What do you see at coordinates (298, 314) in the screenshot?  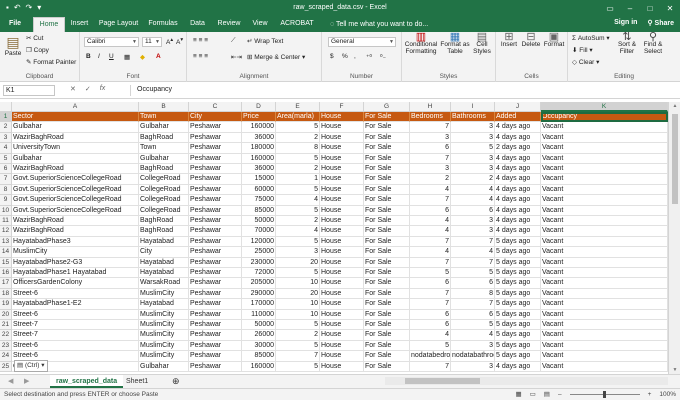 I see `table-cell: 10` at bounding box center [298, 314].